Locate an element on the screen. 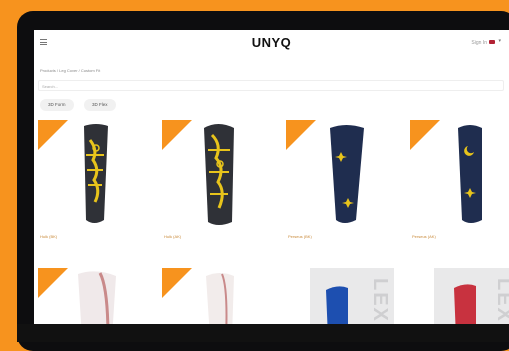 This screenshot has width=509, height=351. top-nav: UNYQ Sign In ▾ is located at coordinates (271, 43).